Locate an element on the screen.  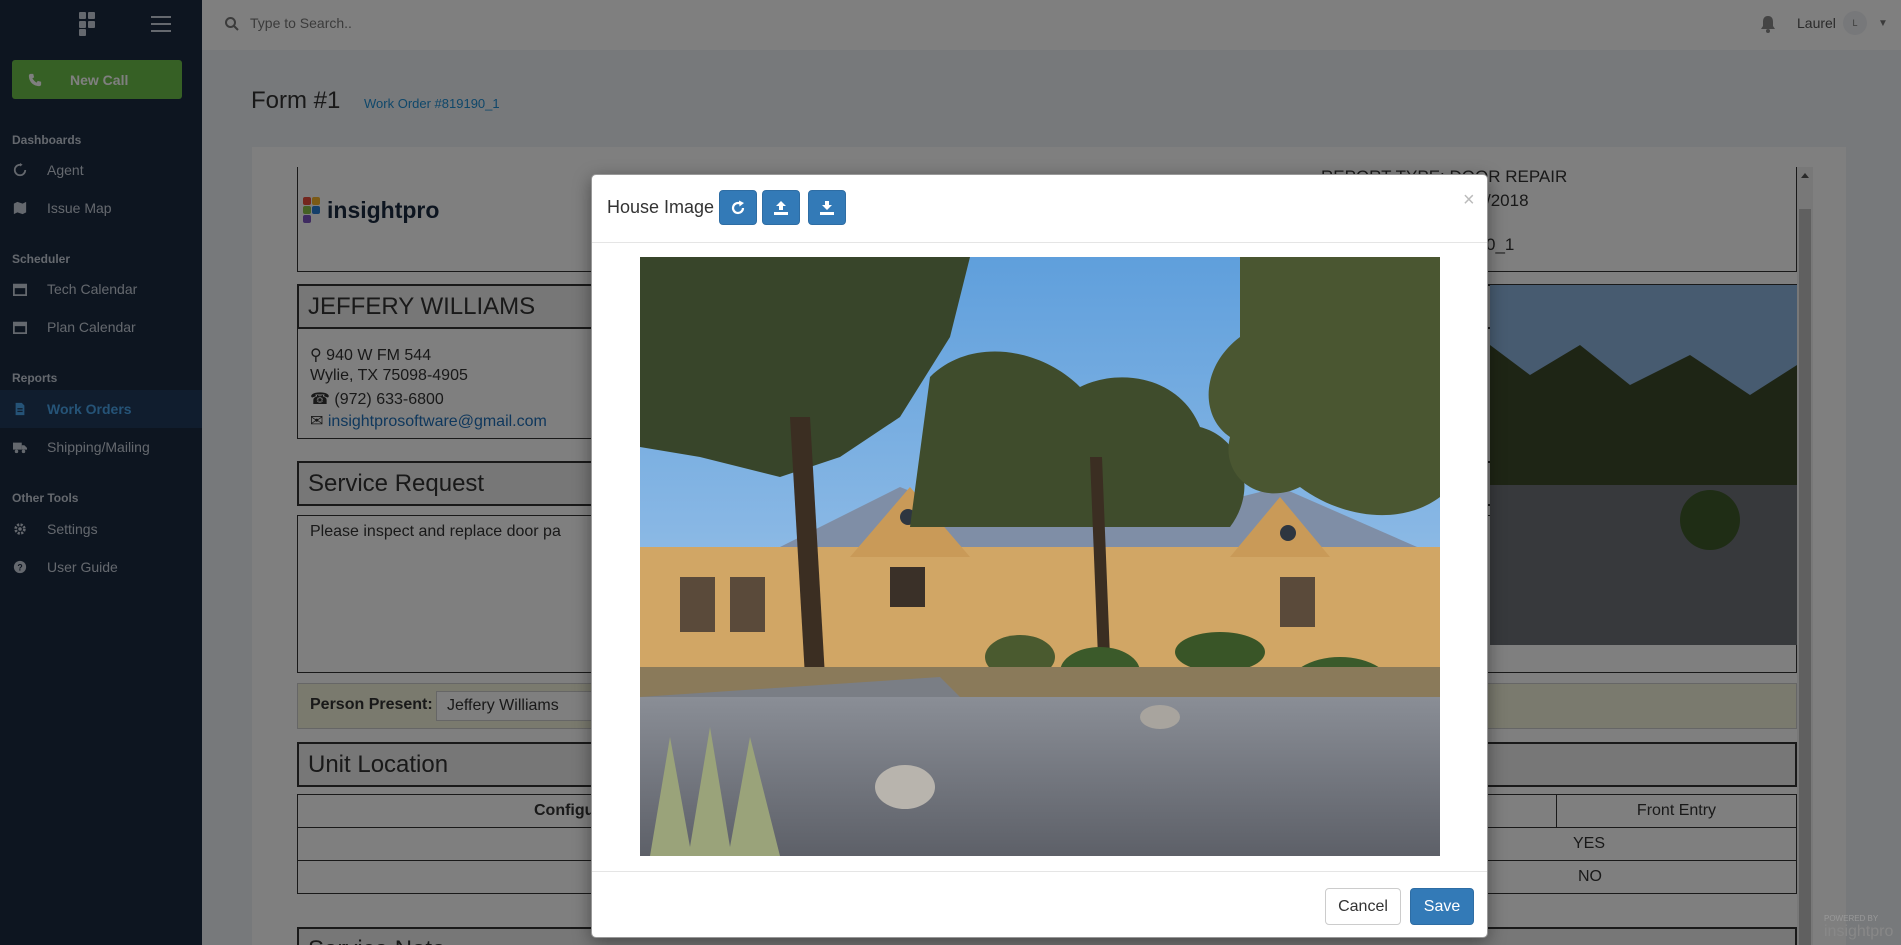
upload-icon is located at coordinates (781, 207).